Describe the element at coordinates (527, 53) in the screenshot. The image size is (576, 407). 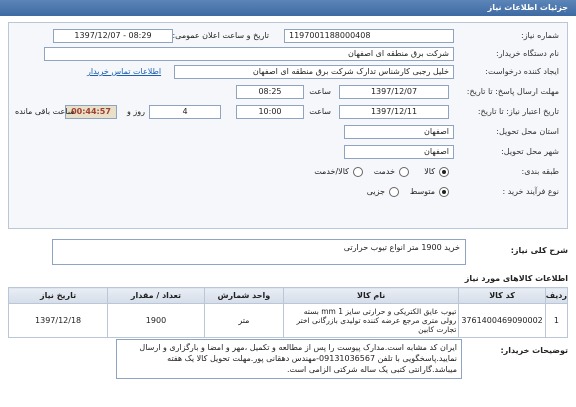
I see `buyer-org-label: نام دستگاه خریدار:` at that location.